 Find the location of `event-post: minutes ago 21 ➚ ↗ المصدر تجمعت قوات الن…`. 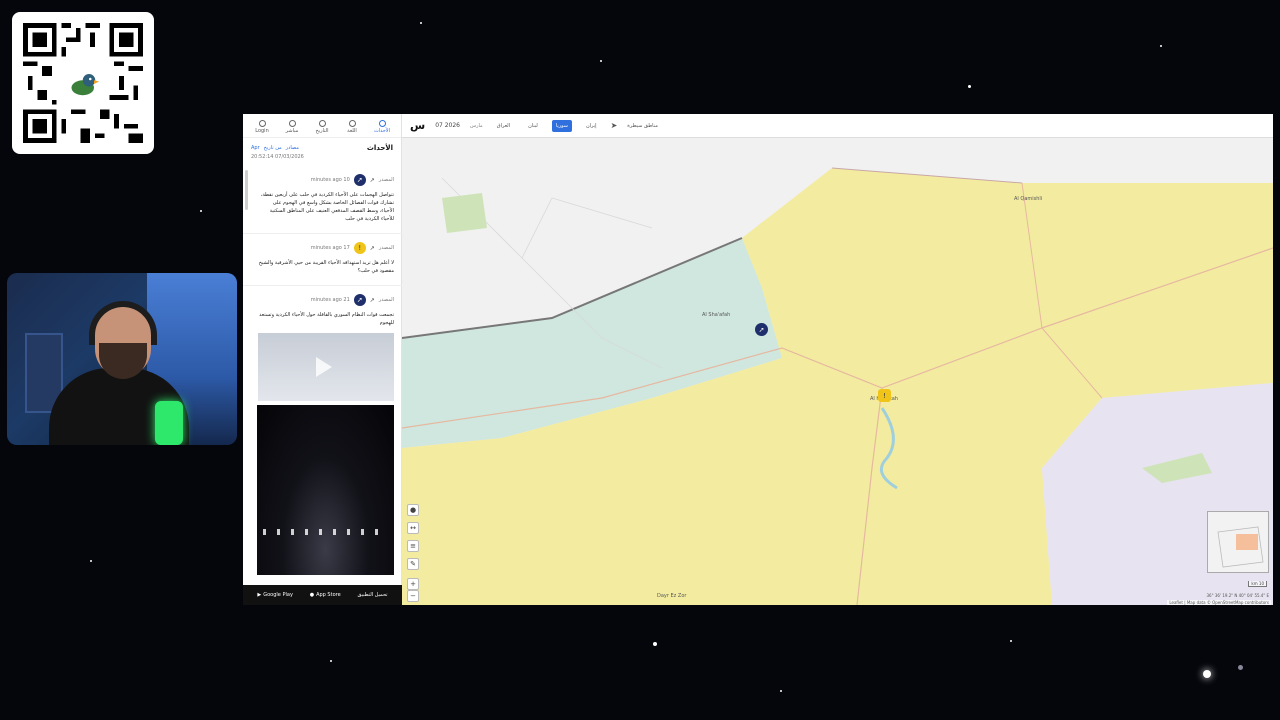

event-post: minutes ago 21 ➚ ↗ المصدر تجمعت قوات الن… is located at coordinates (322, 435).